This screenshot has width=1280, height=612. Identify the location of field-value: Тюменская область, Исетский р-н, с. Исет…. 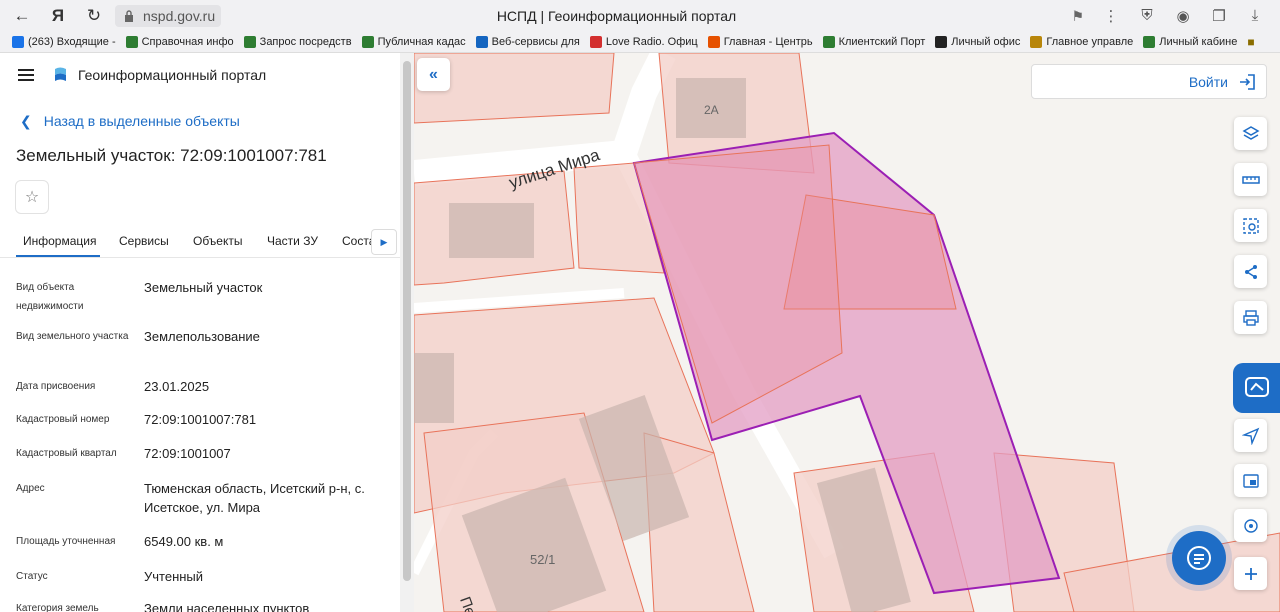
(254, 498).